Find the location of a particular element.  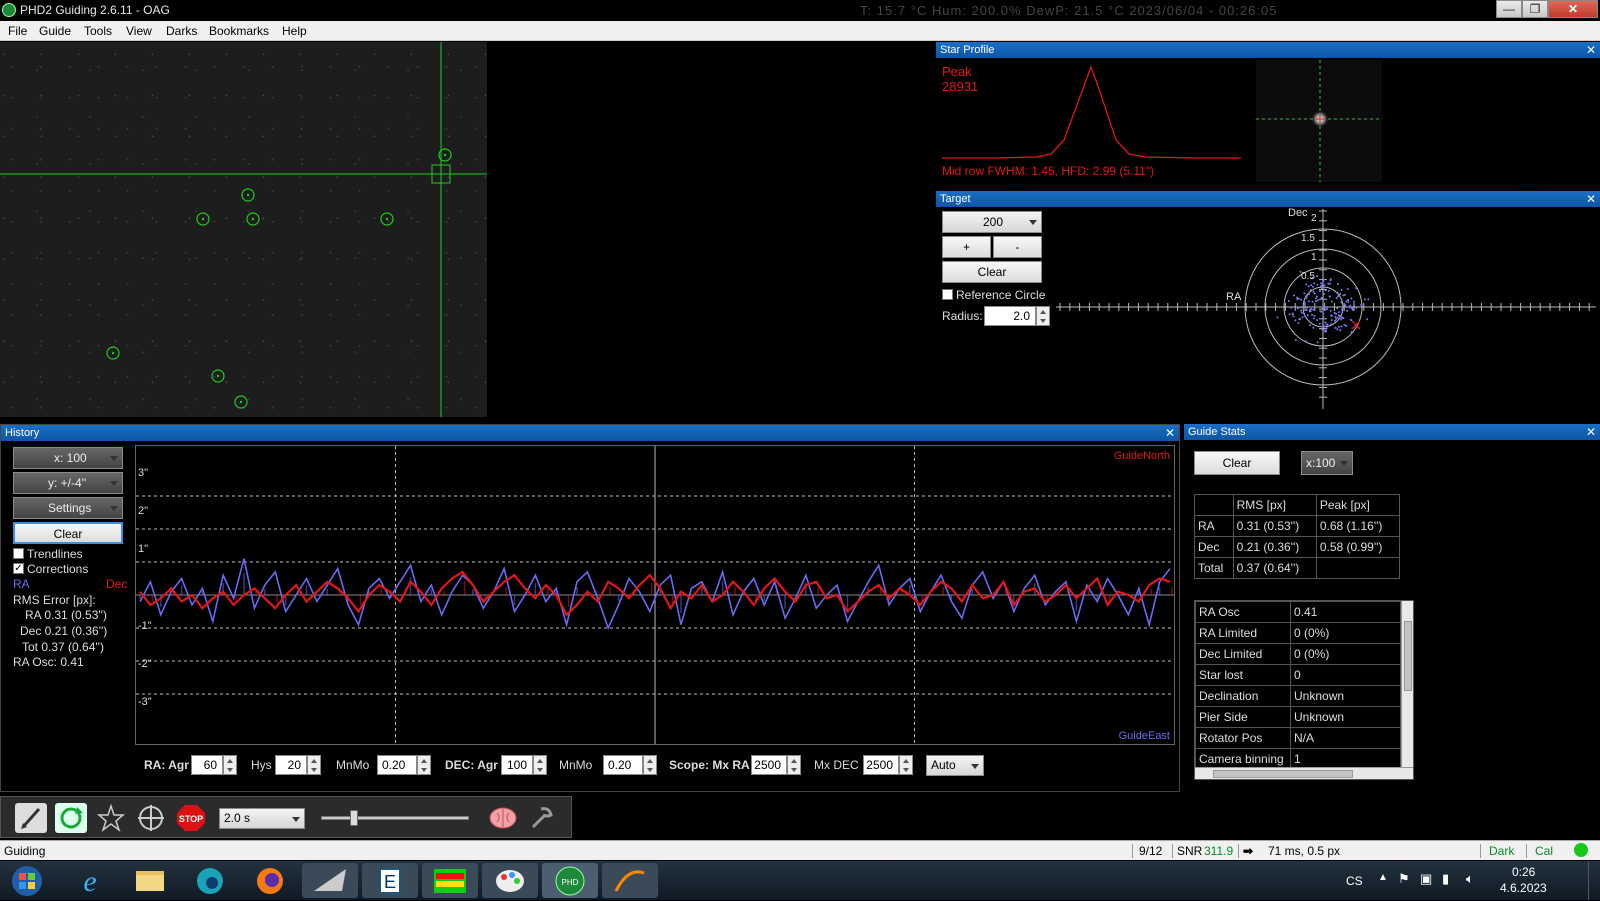

tray-device-icon: ▣ is located at coordinates (1426, 879).